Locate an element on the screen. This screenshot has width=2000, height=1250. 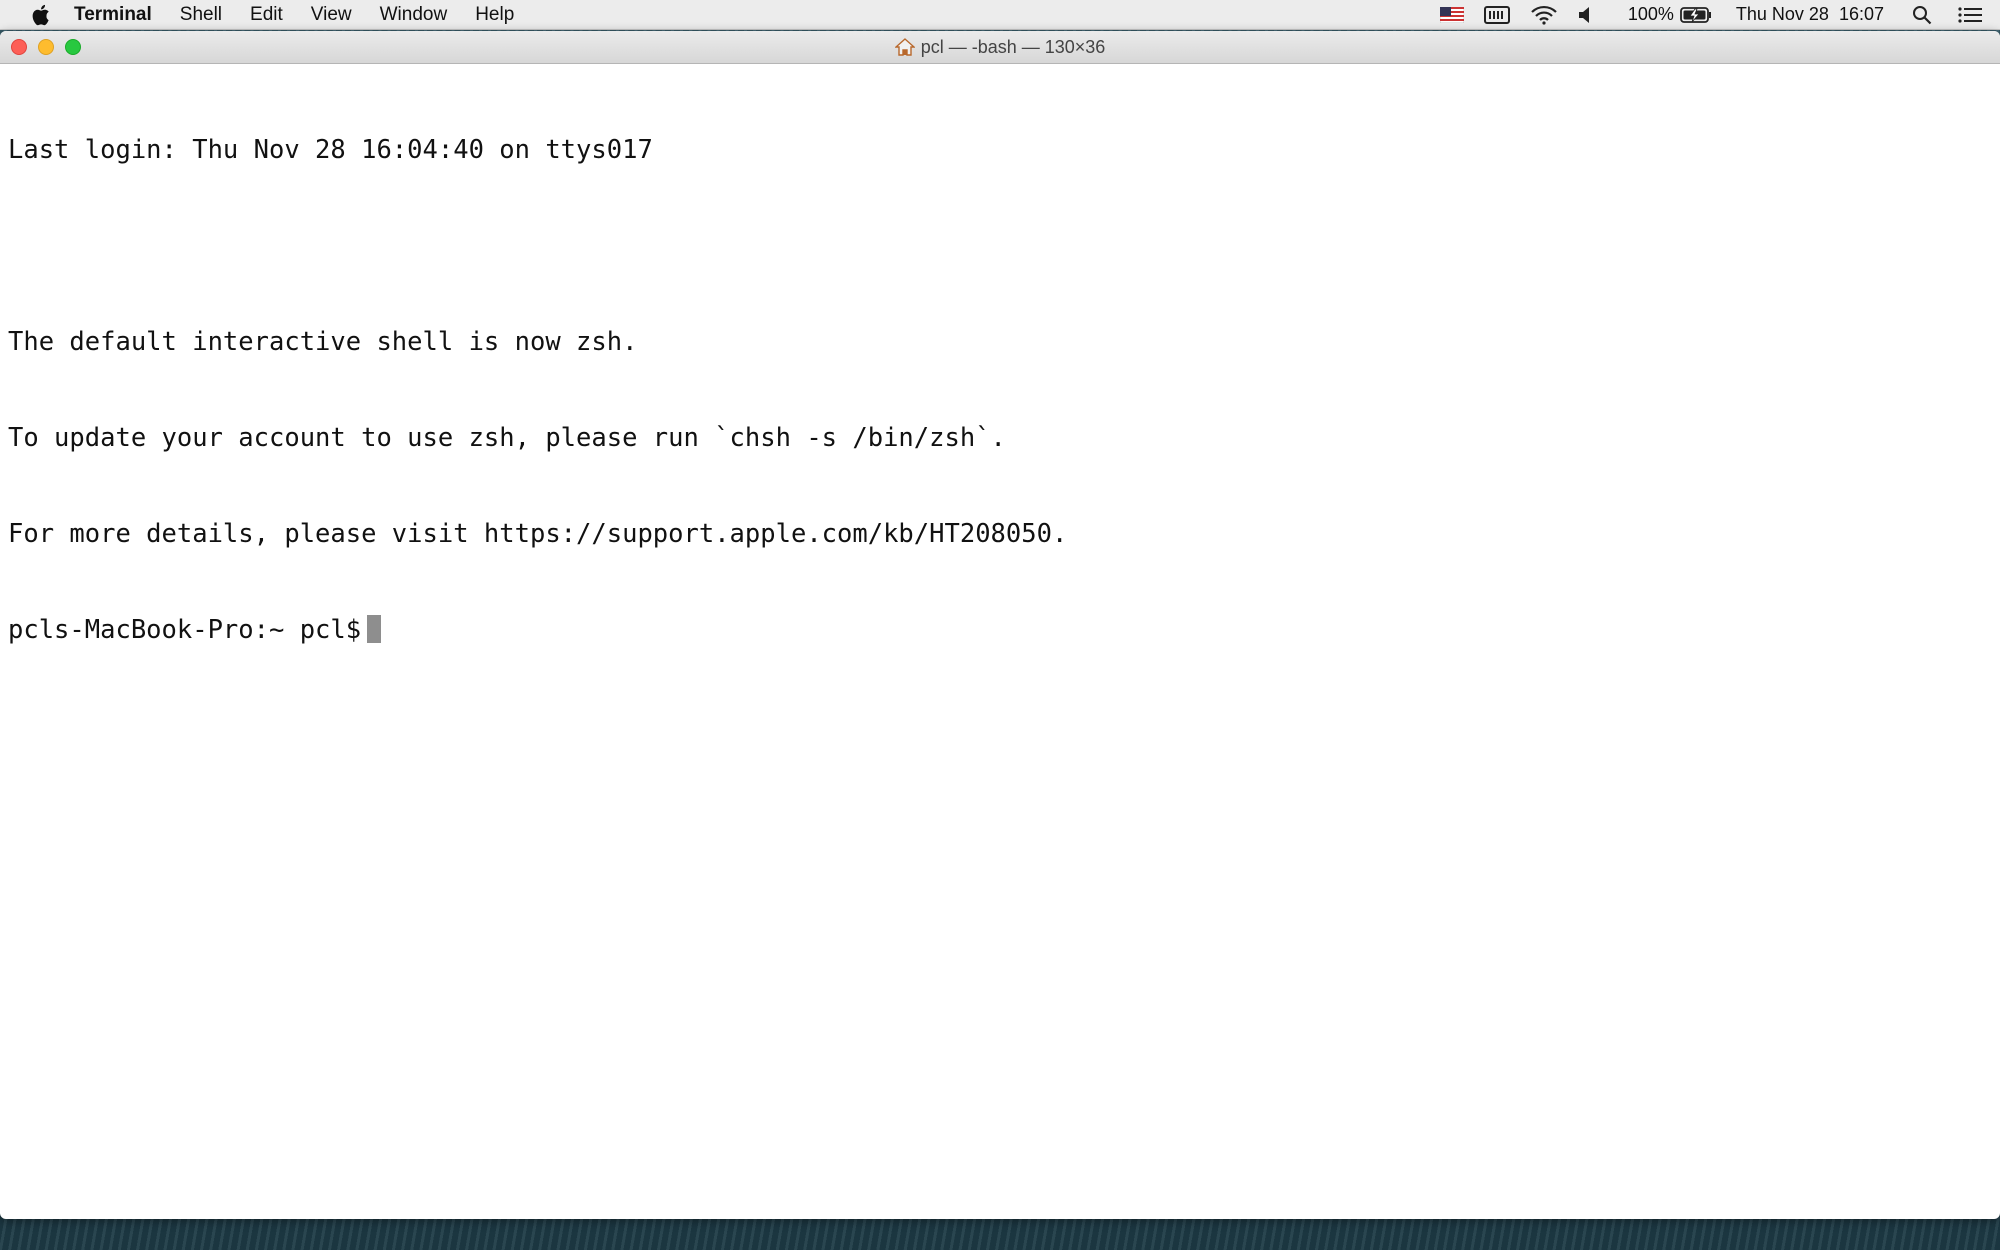
window-titlebar: pcl — -bash — 130×36 is located at coordinates (1000, 47).